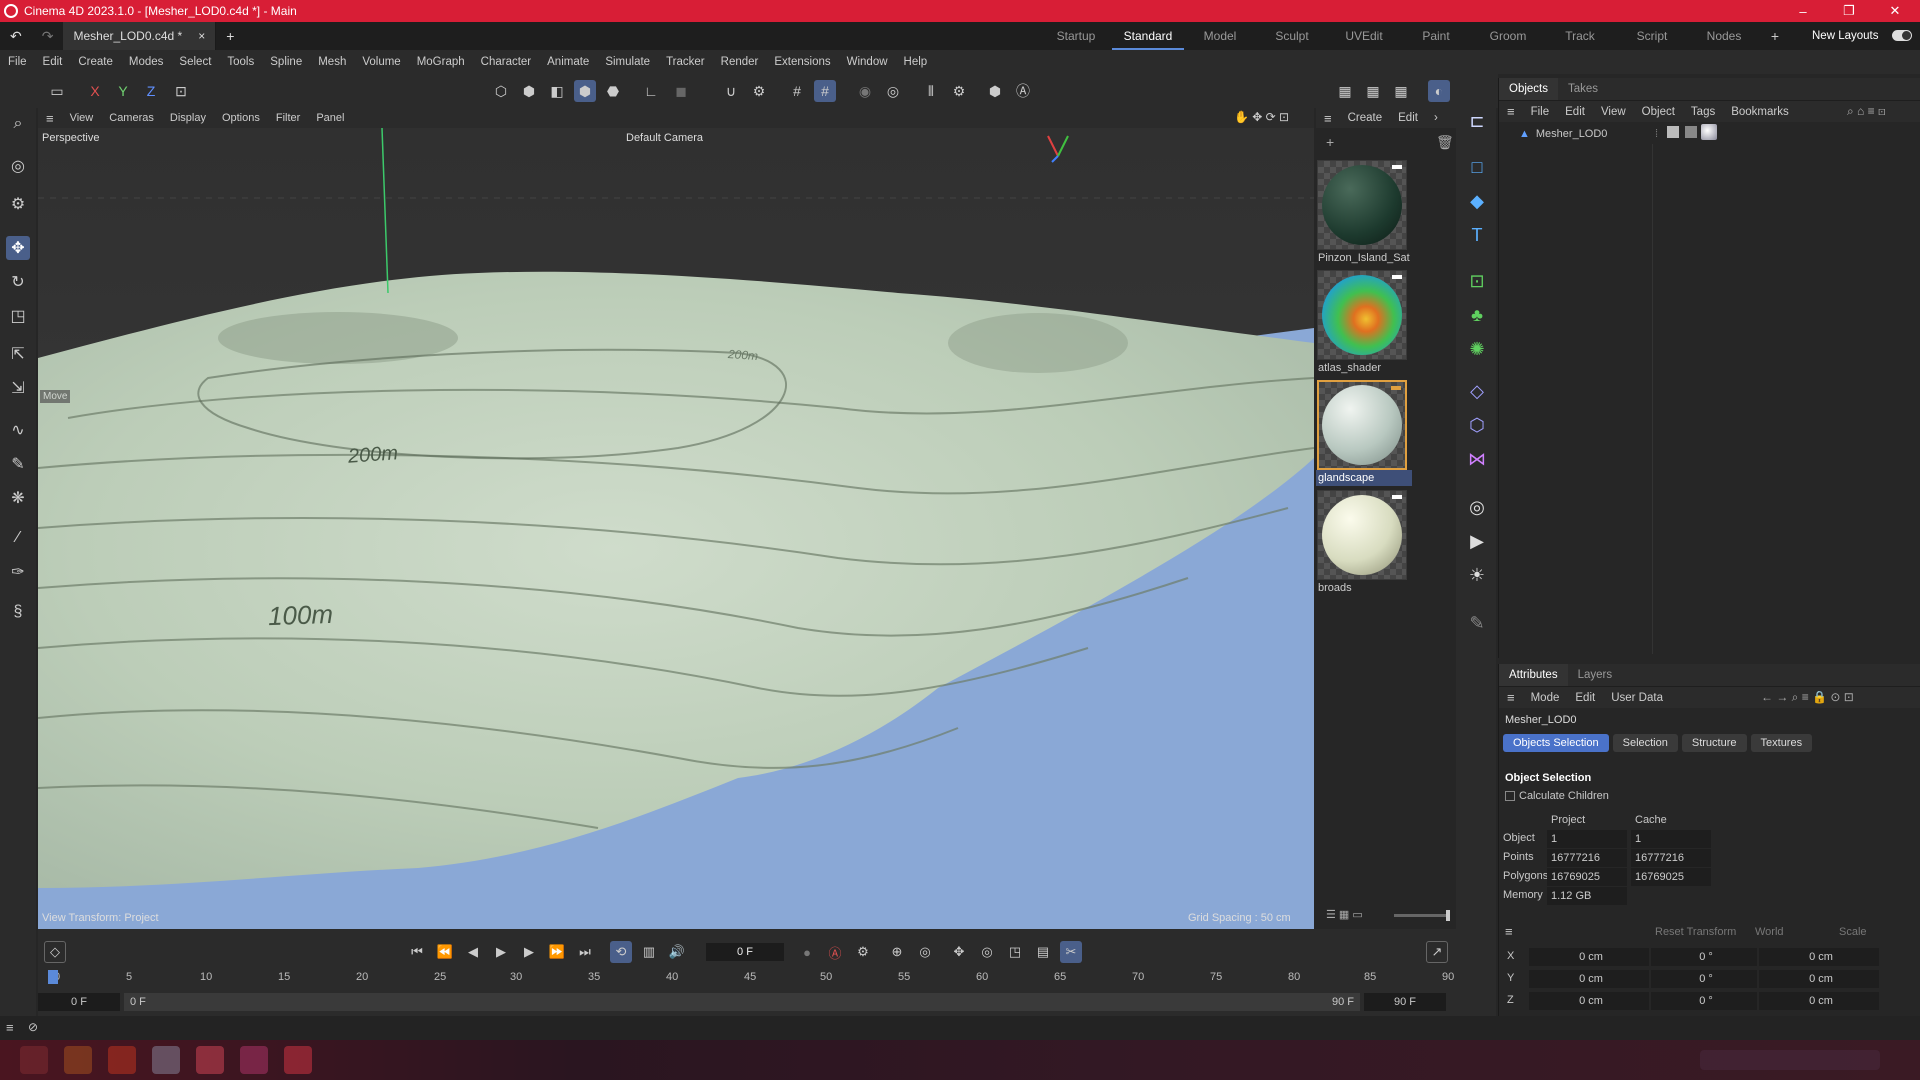 The height and width of the screenshot is (1080, 1920). Describe the element at coordinates (1477, 201) in the screenshot. I see `cube-icon: ◆` at that location.